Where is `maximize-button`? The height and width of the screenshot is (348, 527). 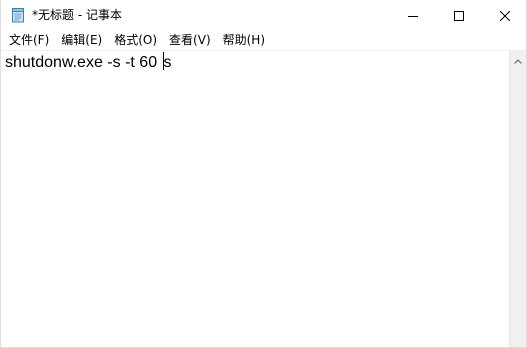 maximize-button is located at coordinates (459, 15).